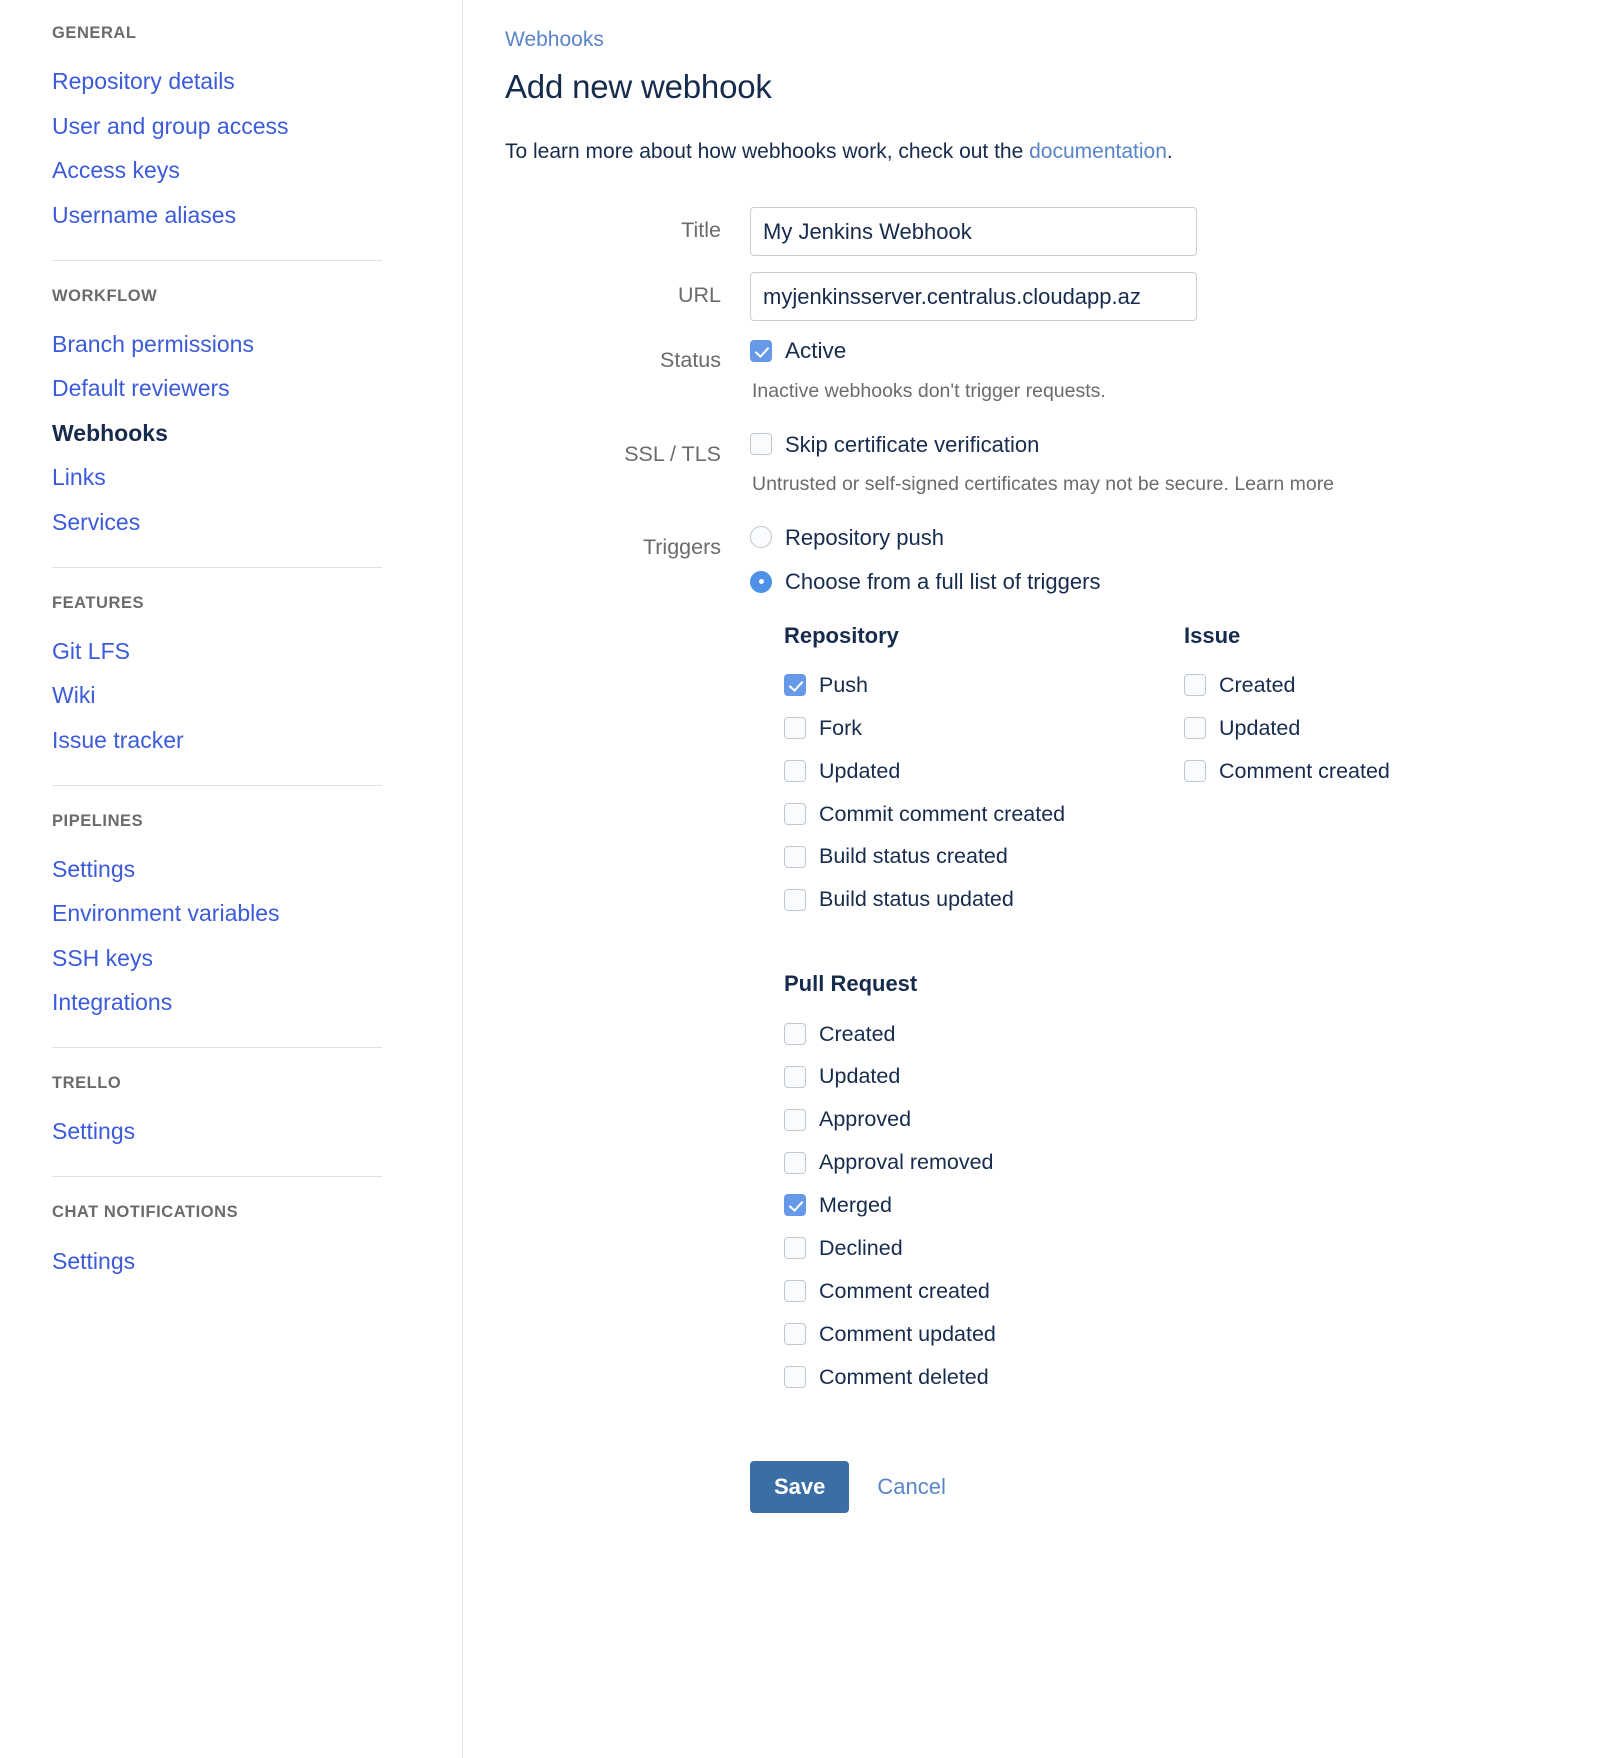  What do you see at coordinates (984, 1119) in the screenshot?
I see `trigger-checkbox-row-pull-request-approved: Approved` at bounding box center [984, 1119].